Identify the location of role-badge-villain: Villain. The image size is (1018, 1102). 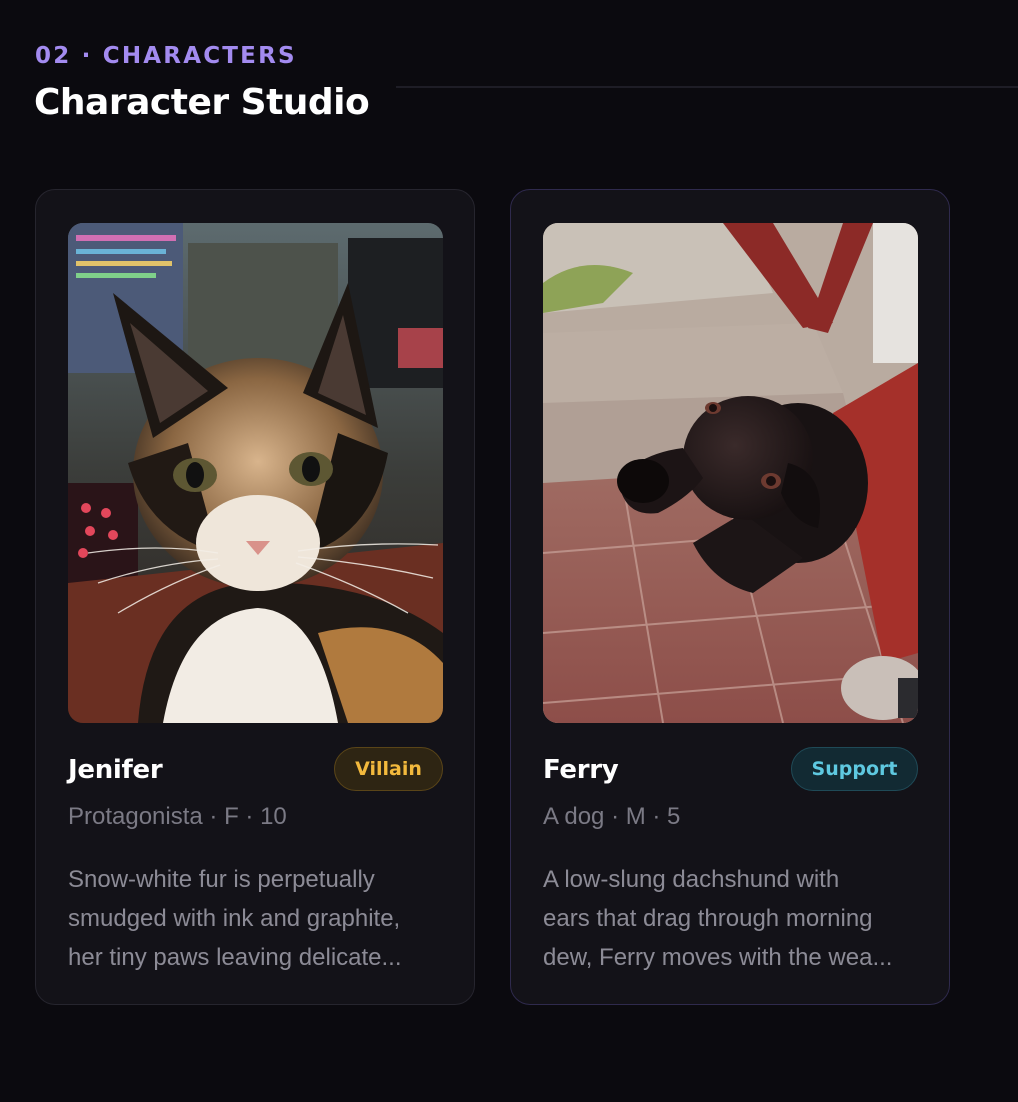
(388, 769).